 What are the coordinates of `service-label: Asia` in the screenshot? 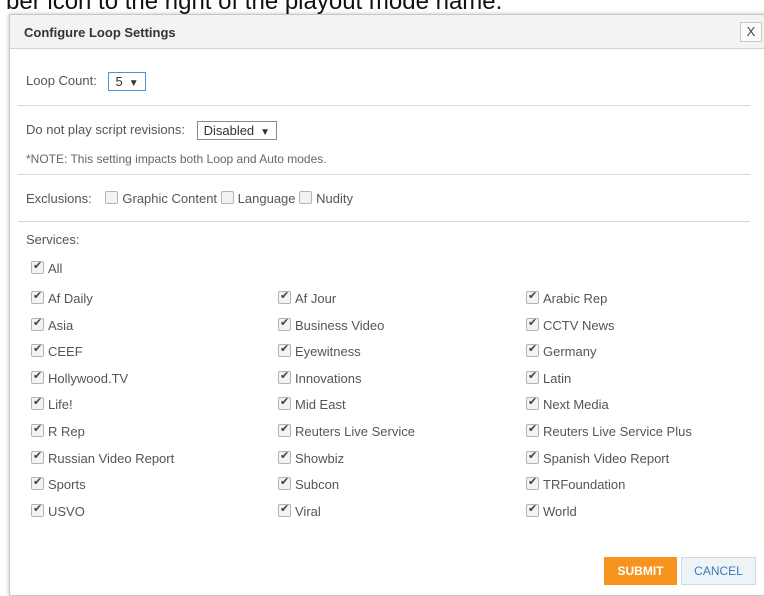 It's located at (61, 325).